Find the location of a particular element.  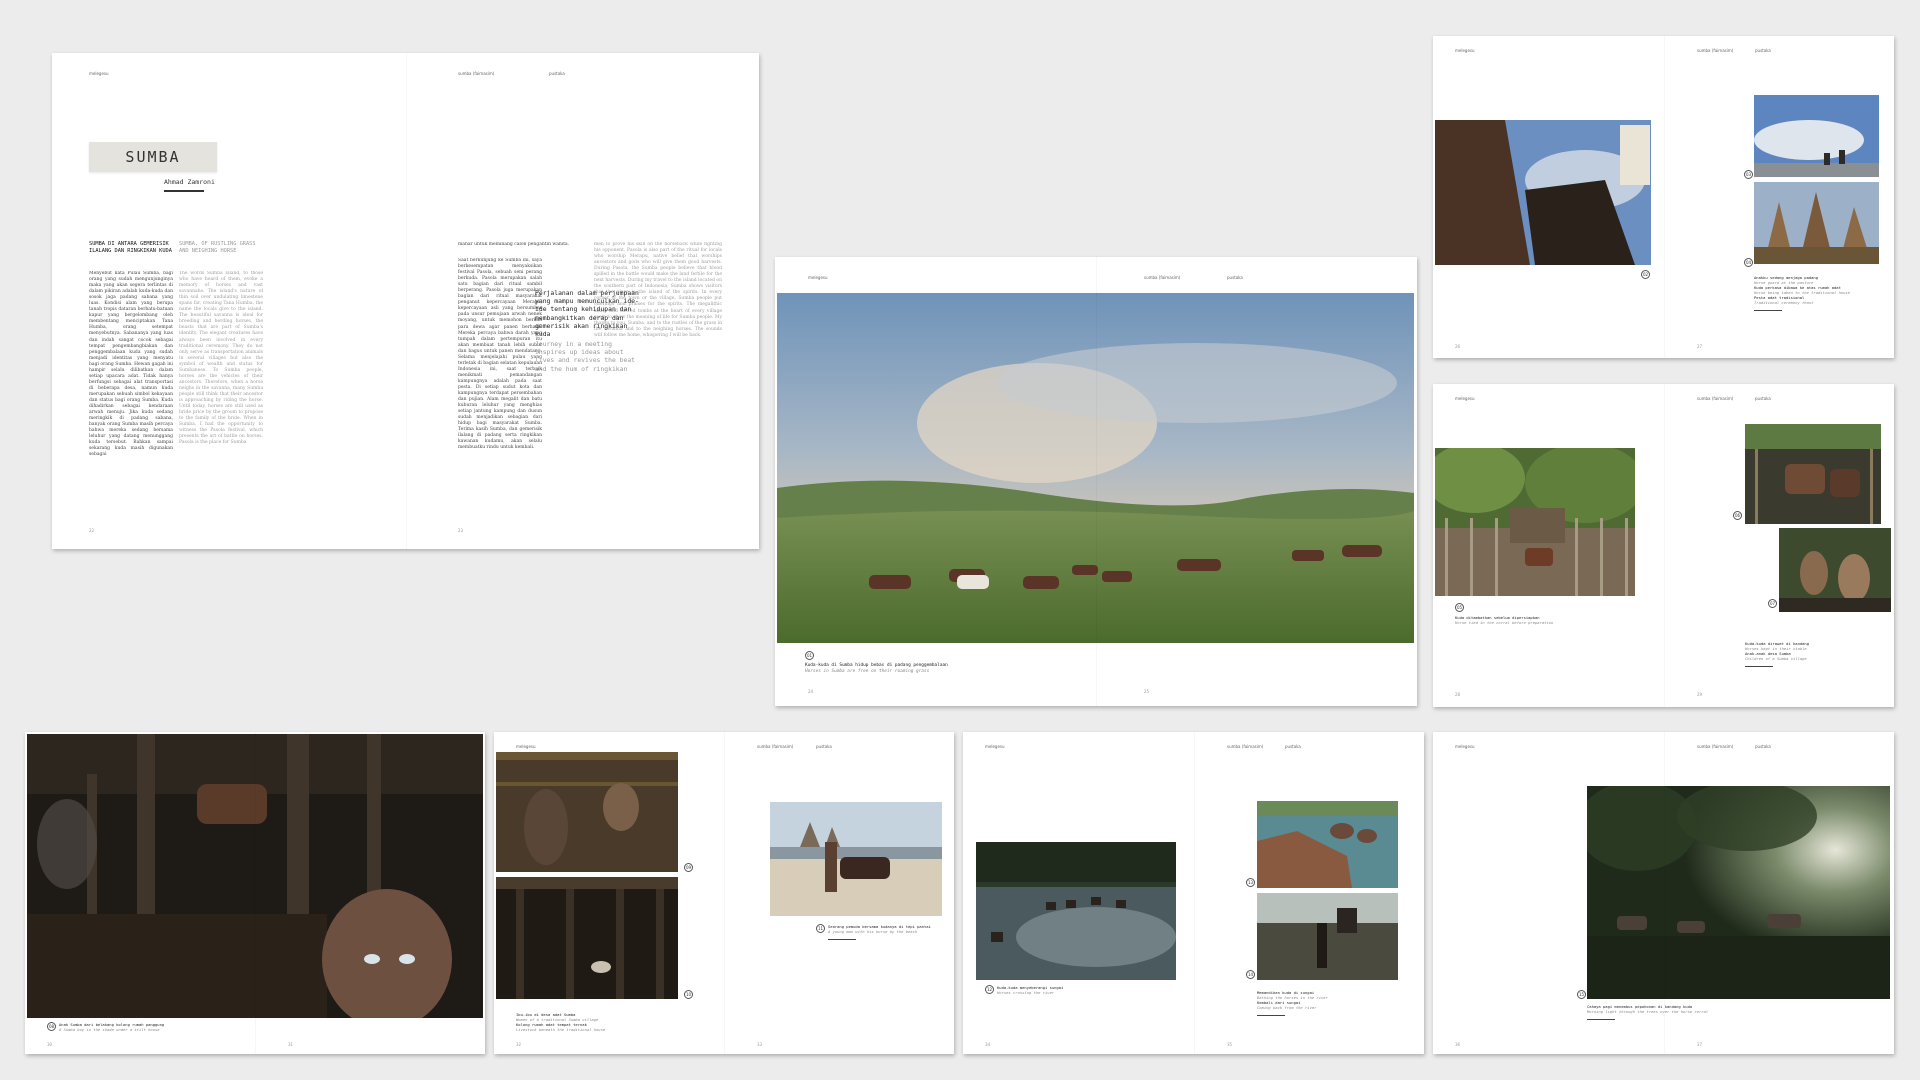

photo-horse-stalls is located at coordinates (1813, 474).